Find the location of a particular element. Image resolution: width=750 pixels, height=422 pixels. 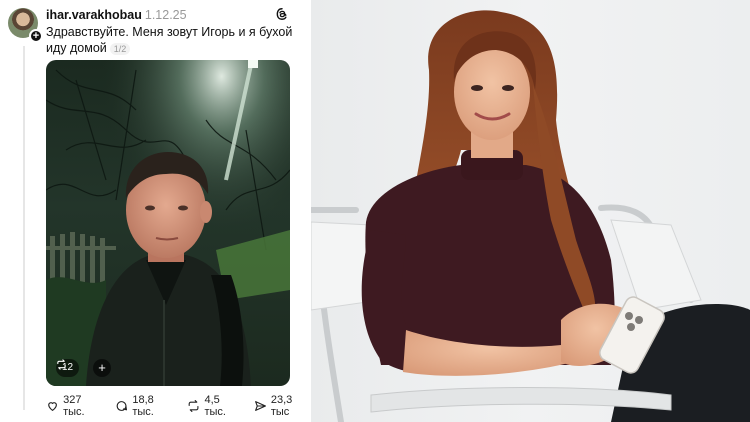

share-count: 23,3 тыс is located at coordinates (281, 406).